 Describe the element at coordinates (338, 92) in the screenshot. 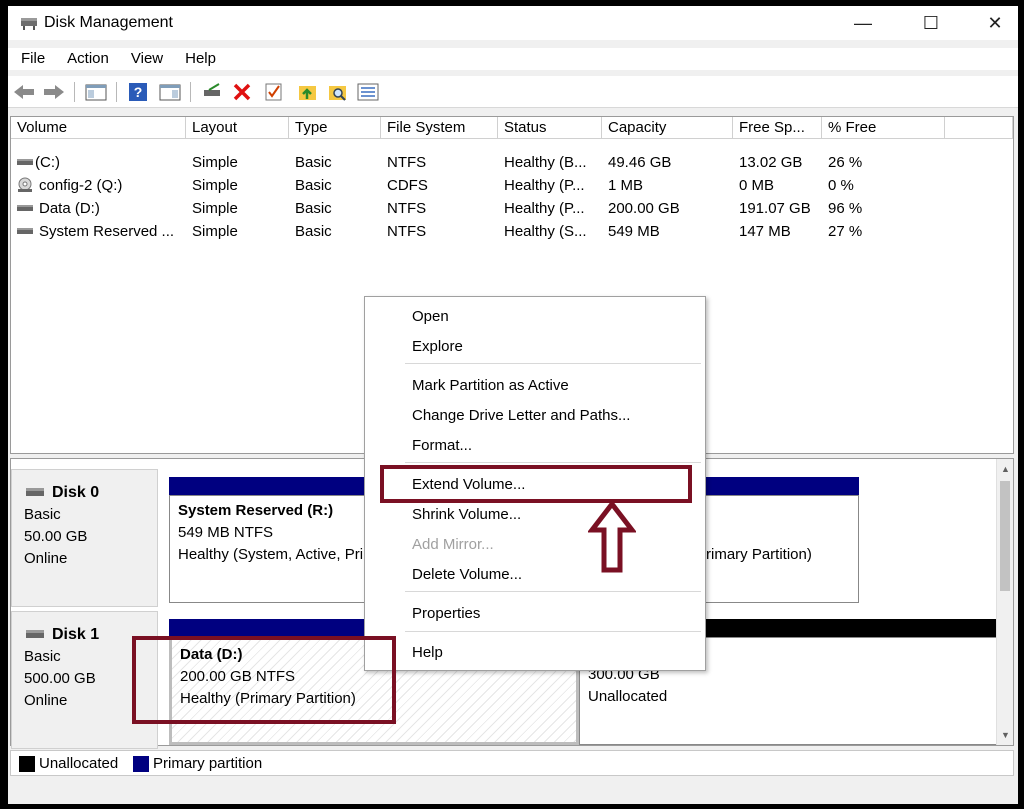

I see `folder-search-icon` at that location.